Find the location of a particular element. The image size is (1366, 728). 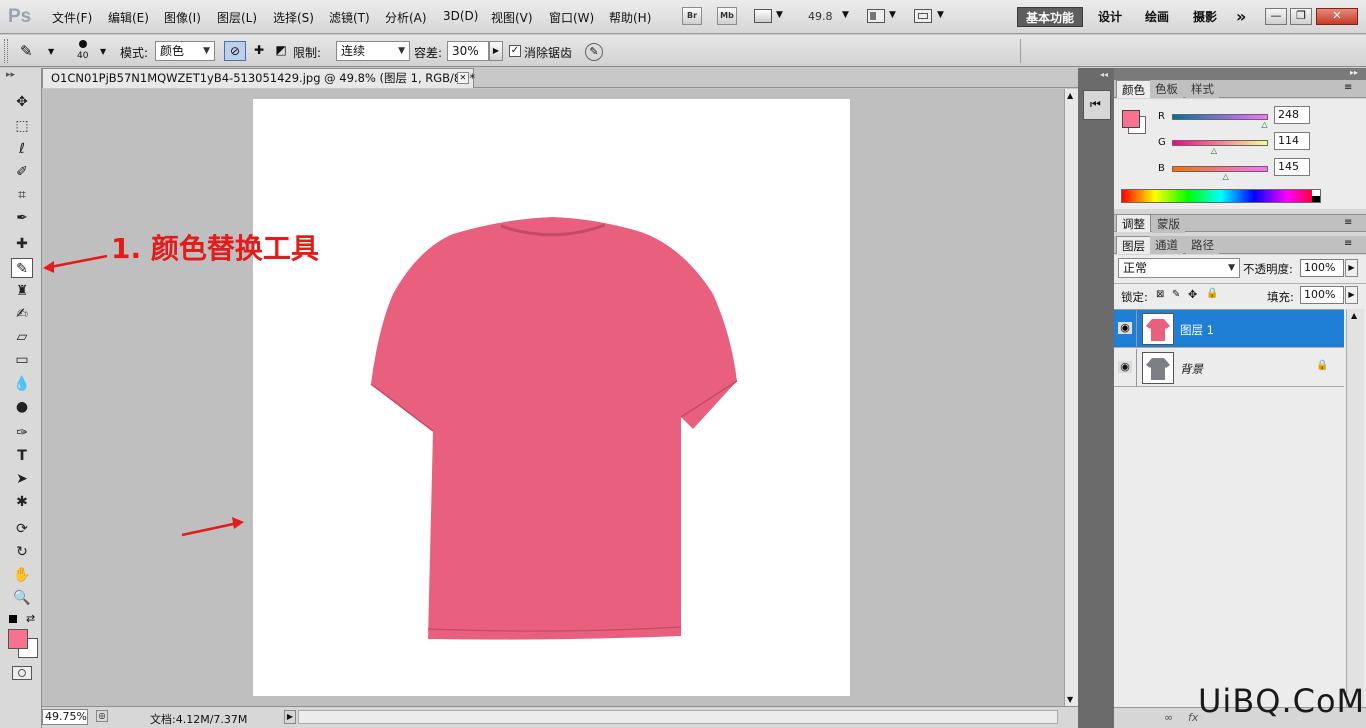

restore-button: ❐ is located at coordinates (1301, 16).